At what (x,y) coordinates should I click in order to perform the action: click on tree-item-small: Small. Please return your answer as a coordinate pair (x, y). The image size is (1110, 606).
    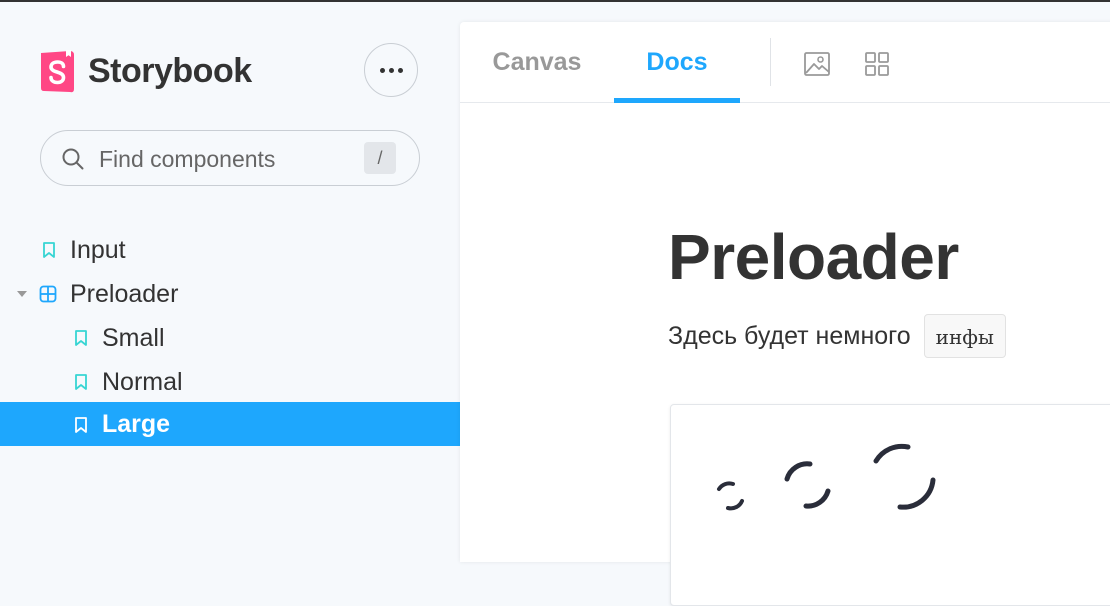
    Looking at the image, I should click on (230, 338).